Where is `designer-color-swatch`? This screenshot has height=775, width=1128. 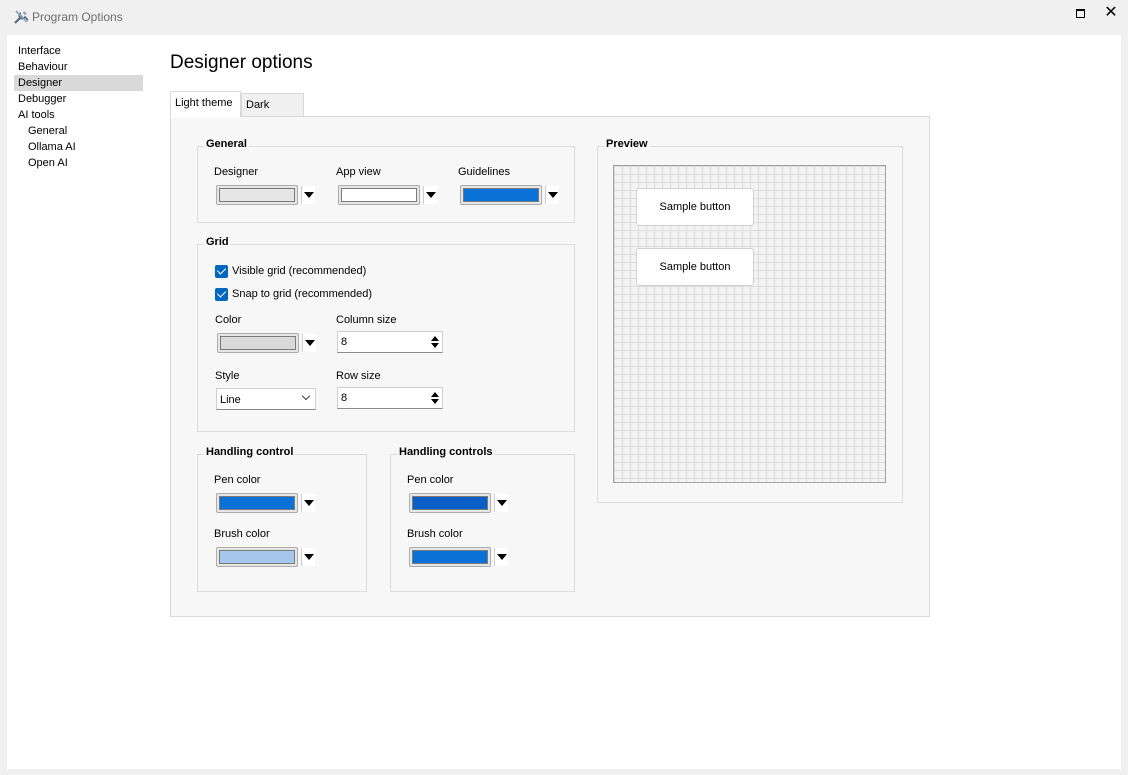 designer-color-swatch is located at coordinates (257, 195).